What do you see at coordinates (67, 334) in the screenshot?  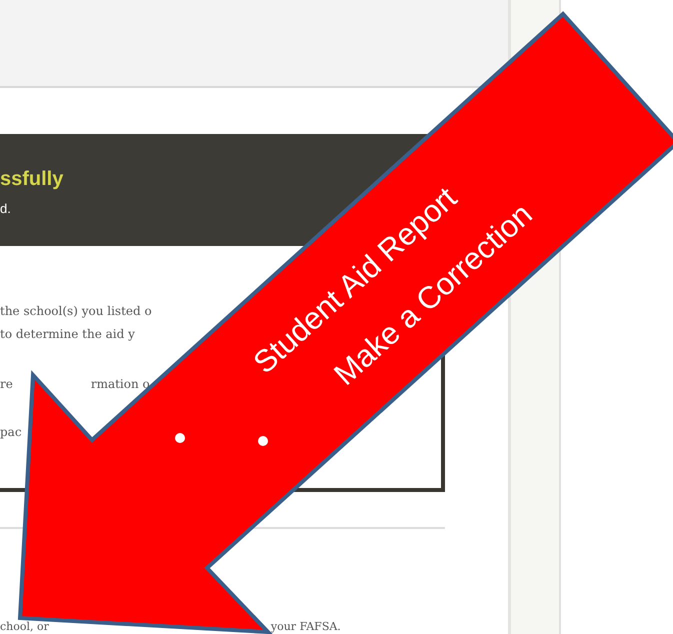 I see `notice-text: to determine the aid y` at bounding box center [67, 334].